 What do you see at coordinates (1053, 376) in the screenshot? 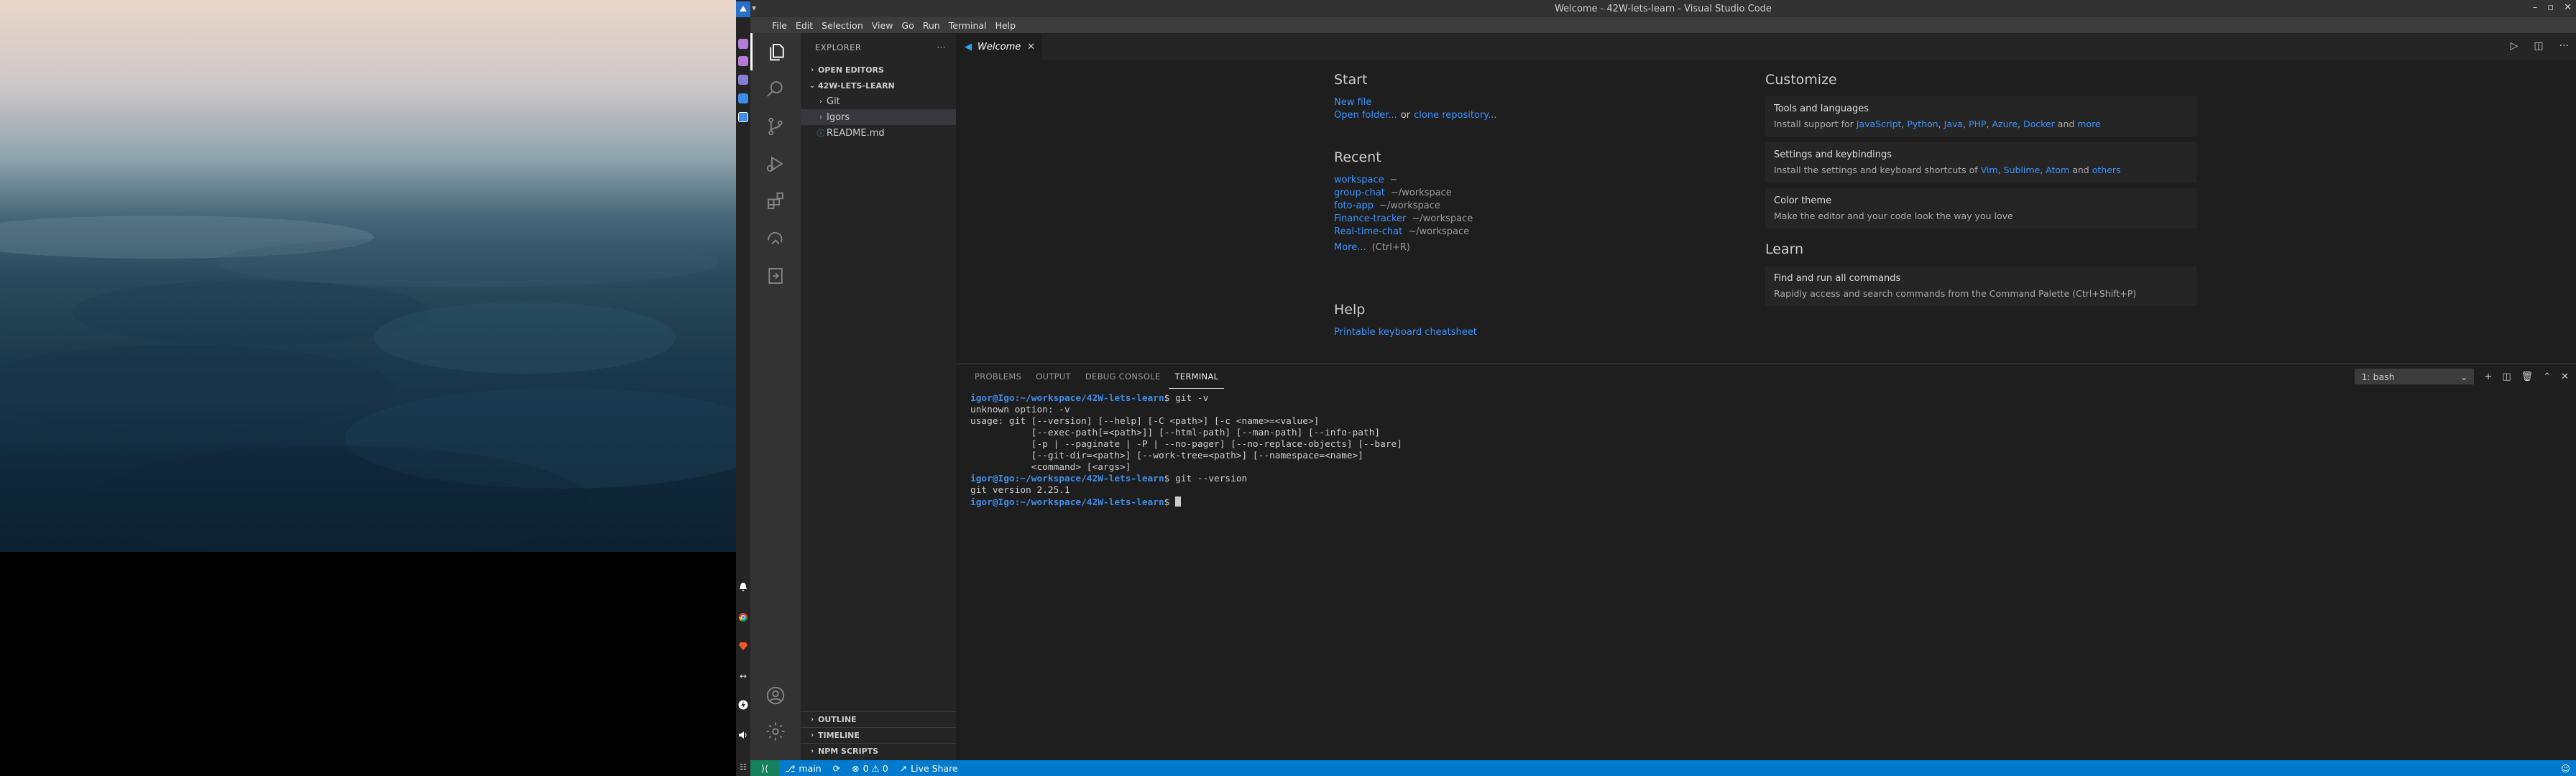
I see `tab-output: OUTPUT` at bounding box center [1053, 376].